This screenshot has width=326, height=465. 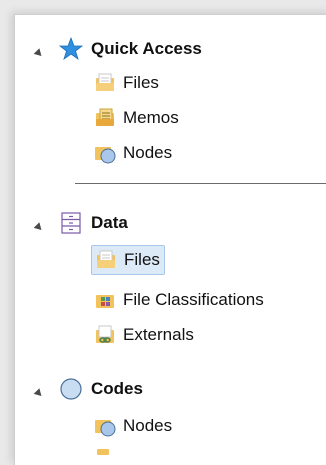 I want to click on group-codes: Codes, so click(x=101, y=389).